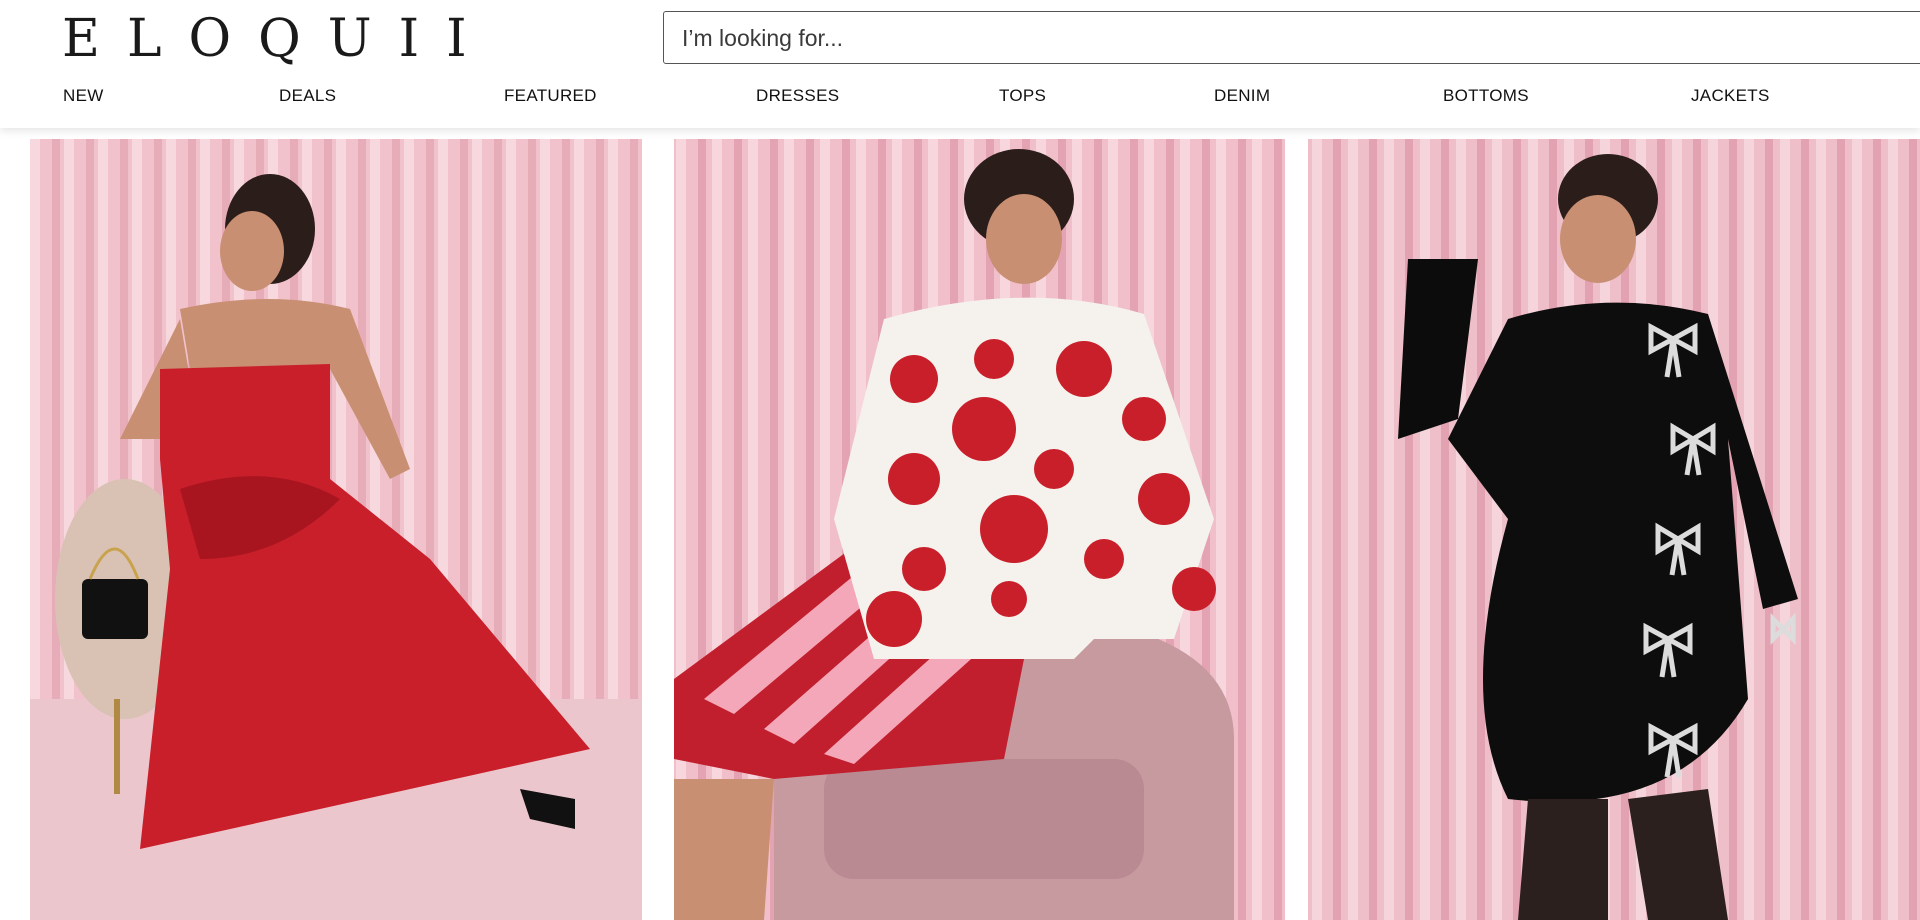 Image resolution: width=1920 pixels, height=920 pixels. Describe the element at coordinates (797, 96) in the screenshot. I see `nav-item-dresses: DRESSES` at that location.